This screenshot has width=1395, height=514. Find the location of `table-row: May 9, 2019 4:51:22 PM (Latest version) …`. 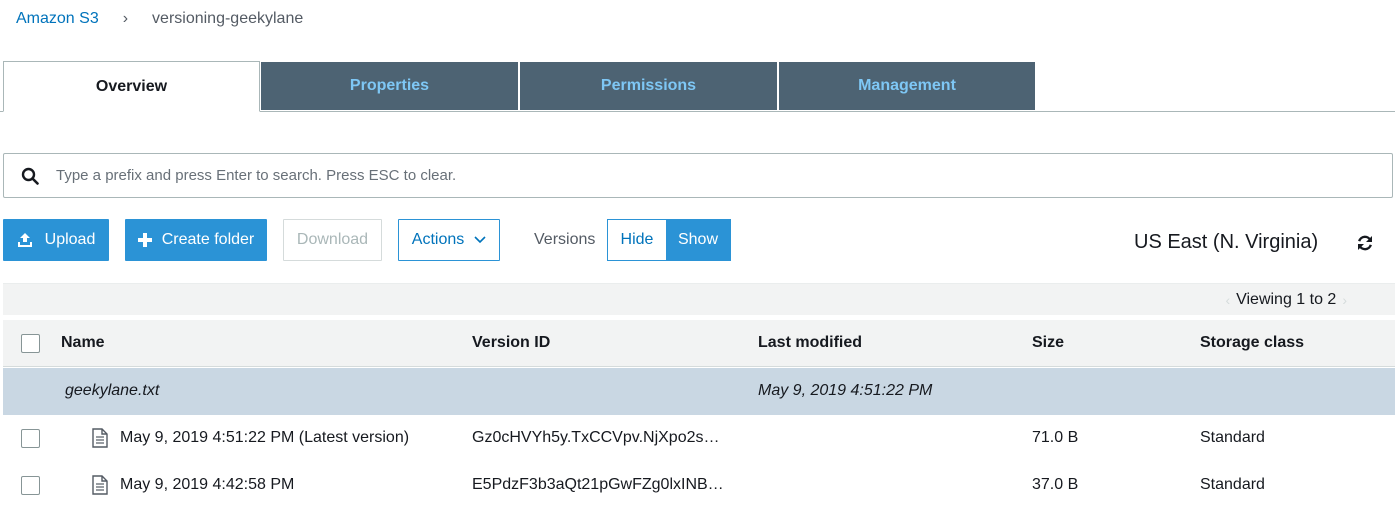

table-row: May 9, 2019 4:51:22 PM (Latest version) … is located at coordinates (699, 438).